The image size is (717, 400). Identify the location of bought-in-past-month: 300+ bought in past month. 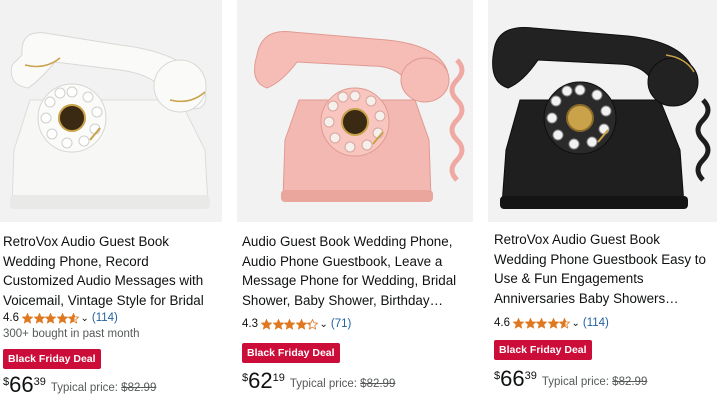
(71, 334).